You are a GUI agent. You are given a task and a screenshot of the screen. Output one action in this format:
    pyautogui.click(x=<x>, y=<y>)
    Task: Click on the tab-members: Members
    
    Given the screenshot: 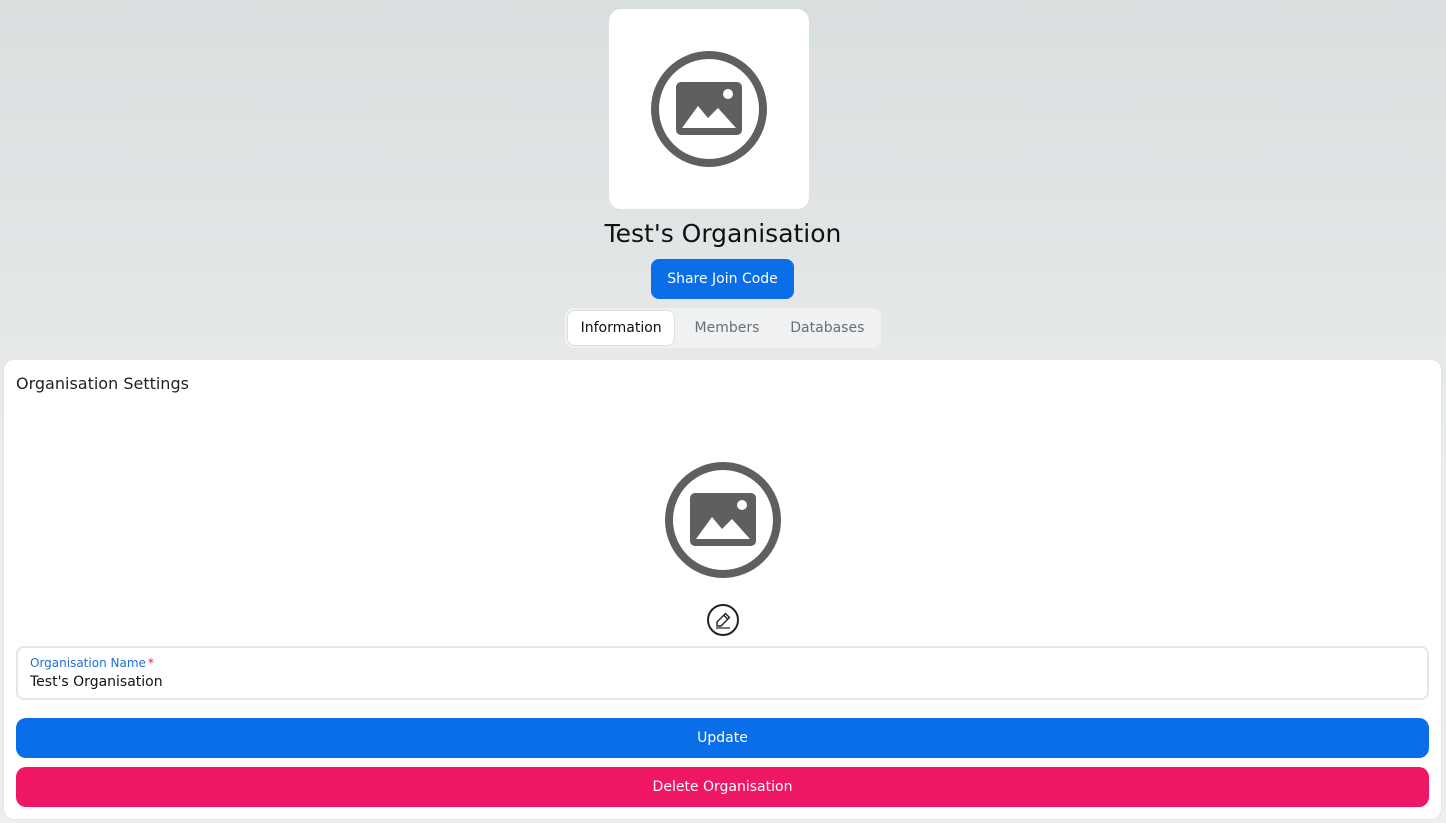 What is the action you would take?
    pyautogui.click(x=726, y=328)
    